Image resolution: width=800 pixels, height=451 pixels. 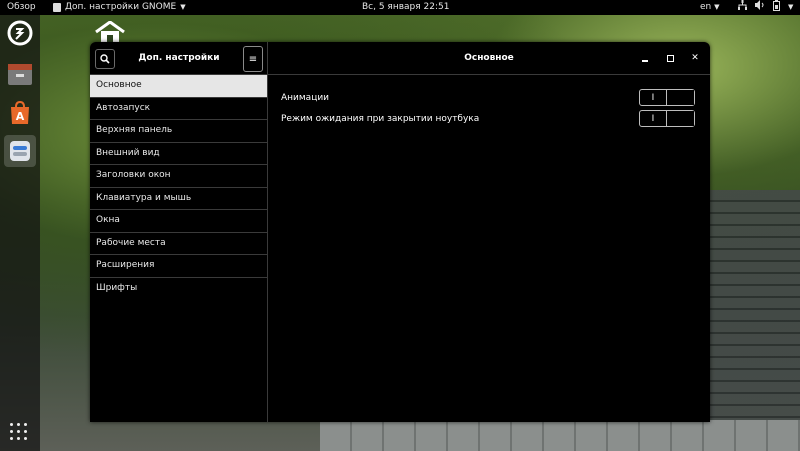 I want to click on maximize-icon, so click(x=670, y=58).